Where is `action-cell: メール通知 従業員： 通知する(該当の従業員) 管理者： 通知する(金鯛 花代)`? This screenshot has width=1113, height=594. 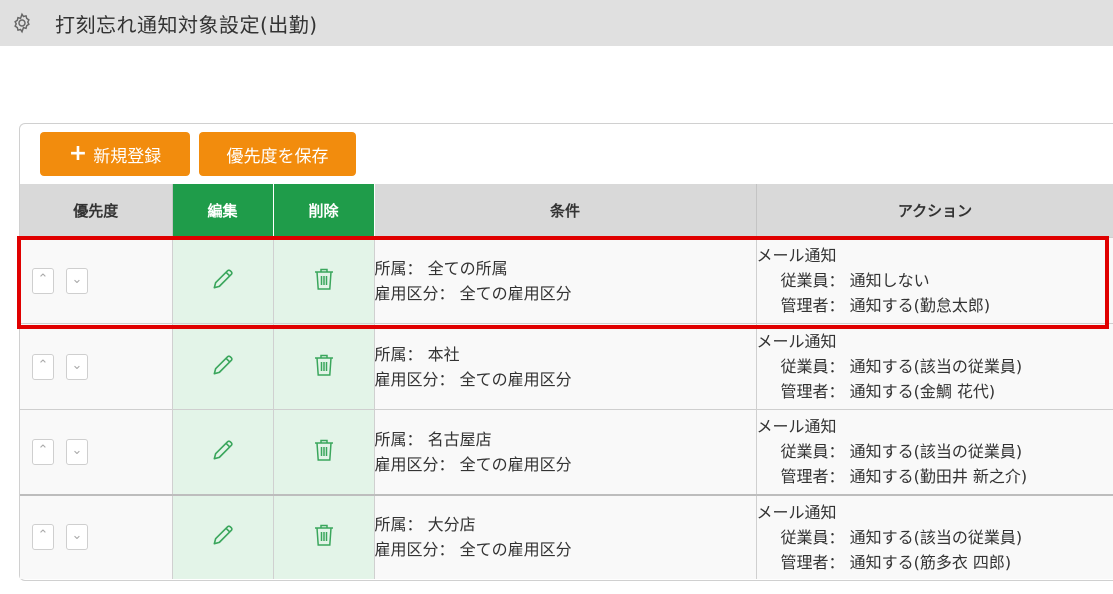
action-cell: メール通知 従業員： 通知する(該当の従業員) 管理者： 通知する(金鯛 花代) is located at coordinates (934, 366).